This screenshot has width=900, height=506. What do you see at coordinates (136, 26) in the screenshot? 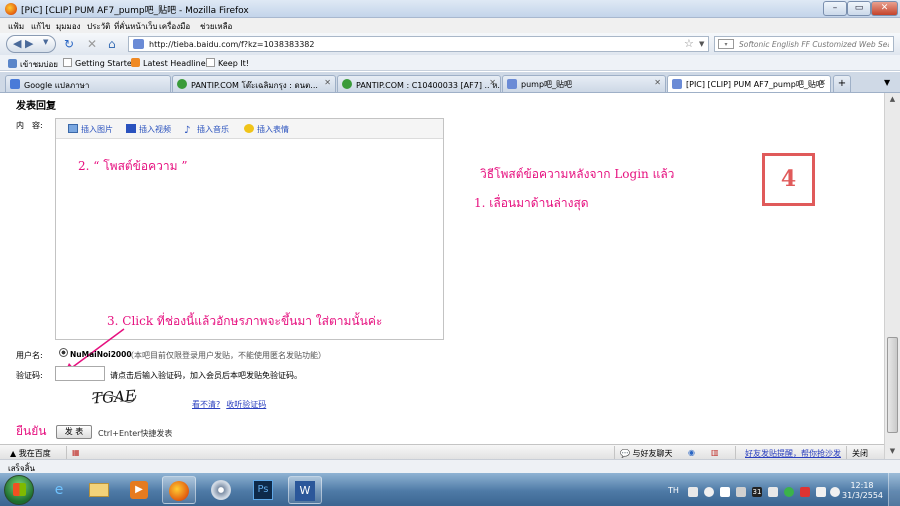
I see `menu-bookmarks: ที่คั่นหน้าเว็บ` at bounding box center [136, 26].